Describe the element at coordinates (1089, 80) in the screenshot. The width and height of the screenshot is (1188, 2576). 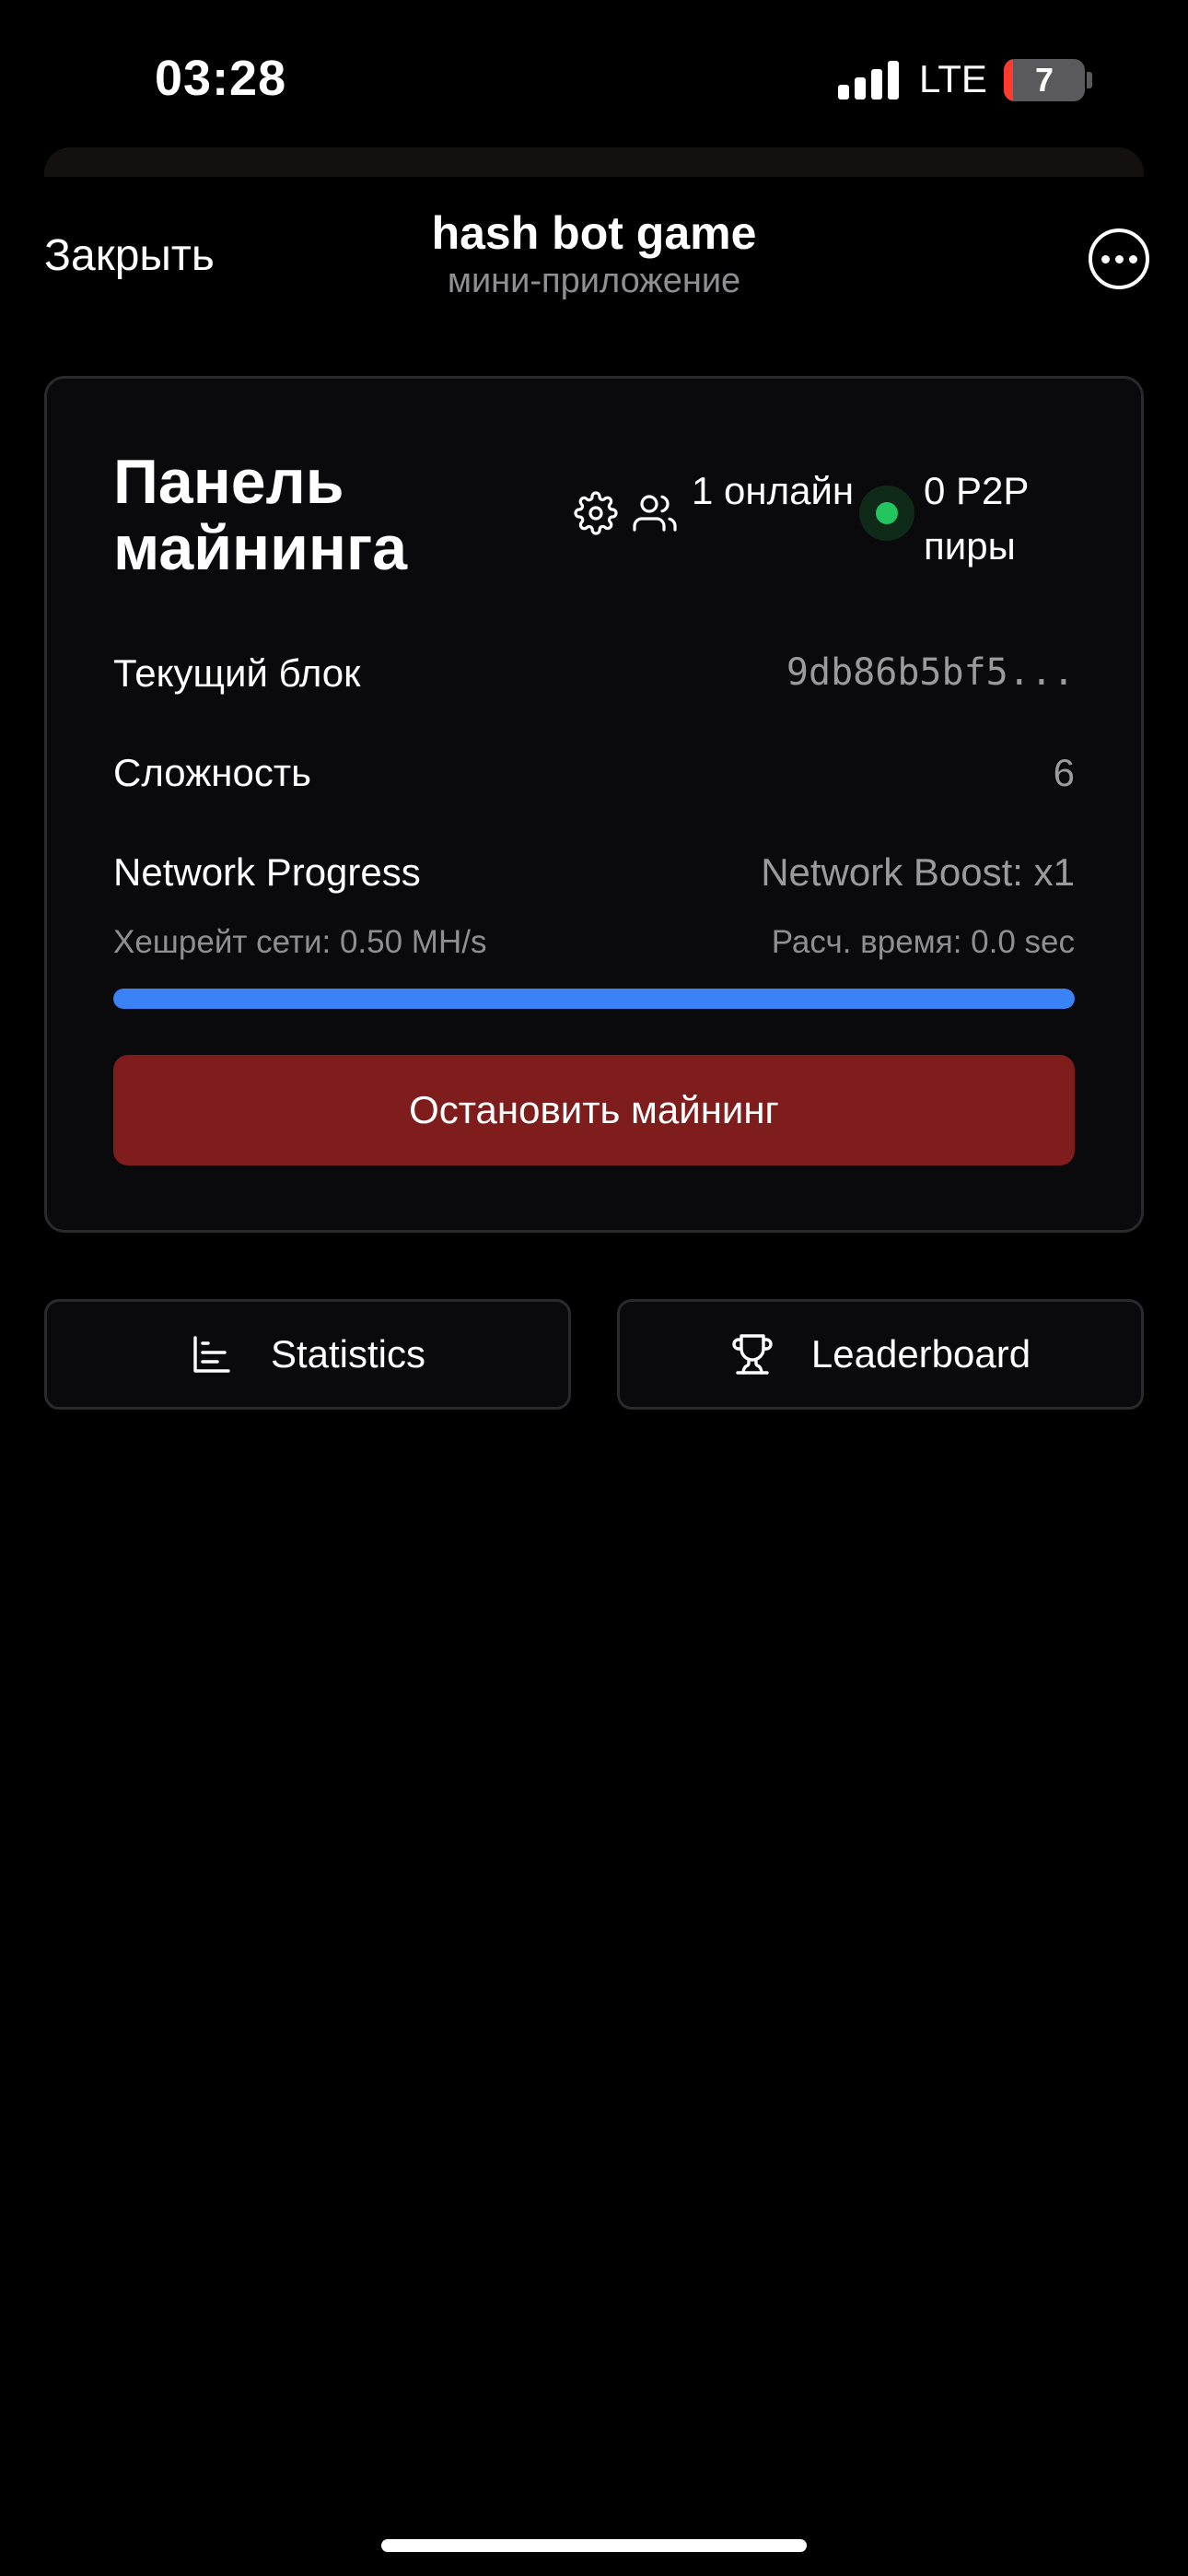
I see `battery-cap` at that location.